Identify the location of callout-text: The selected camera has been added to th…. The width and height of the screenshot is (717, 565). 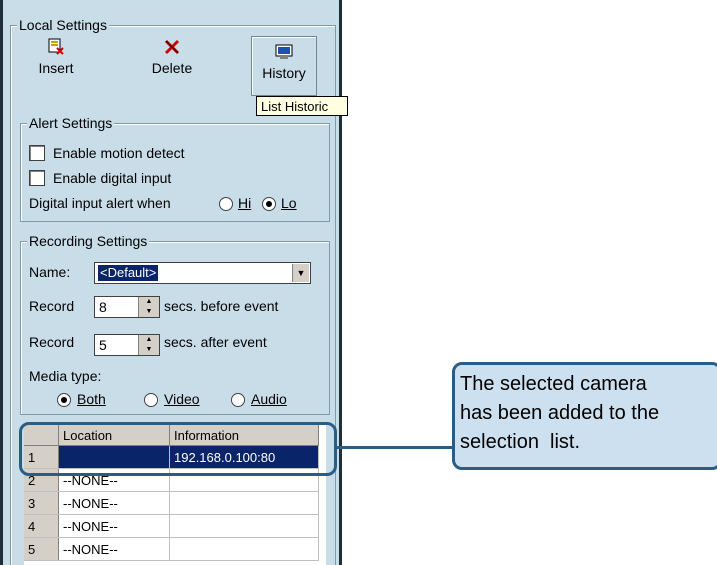
(588, 413).